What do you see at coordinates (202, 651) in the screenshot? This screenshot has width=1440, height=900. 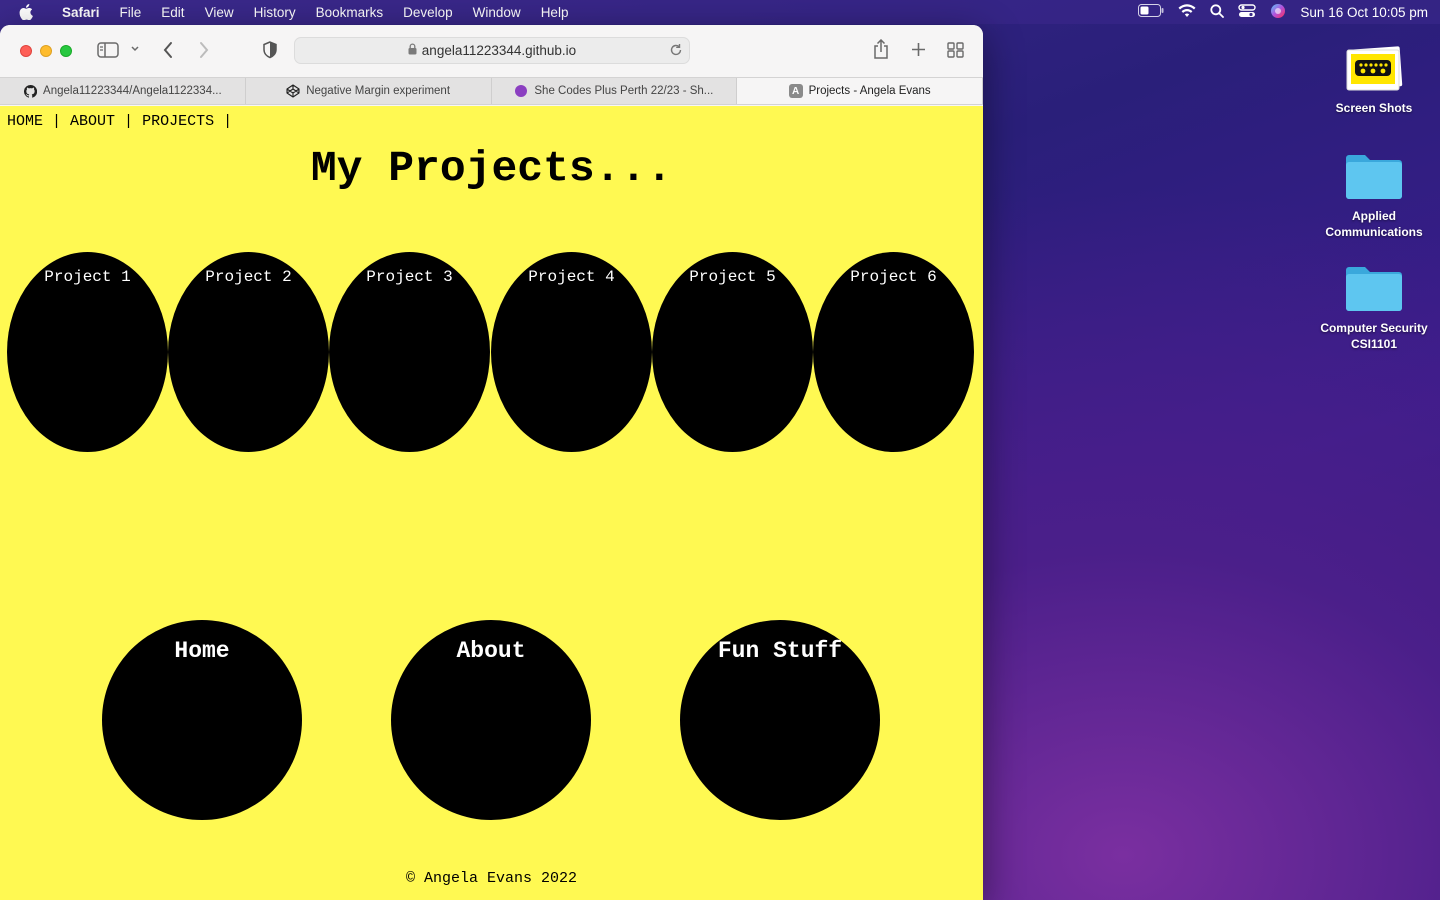 I see `circle-label: Home` at bounding box center [202, 651].